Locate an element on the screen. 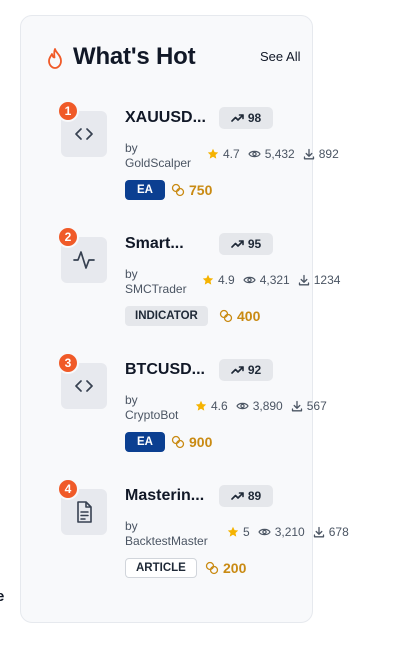 This screenshot has width=401, height=649. views-value: 3,210 is located at coordinates (289, 532).